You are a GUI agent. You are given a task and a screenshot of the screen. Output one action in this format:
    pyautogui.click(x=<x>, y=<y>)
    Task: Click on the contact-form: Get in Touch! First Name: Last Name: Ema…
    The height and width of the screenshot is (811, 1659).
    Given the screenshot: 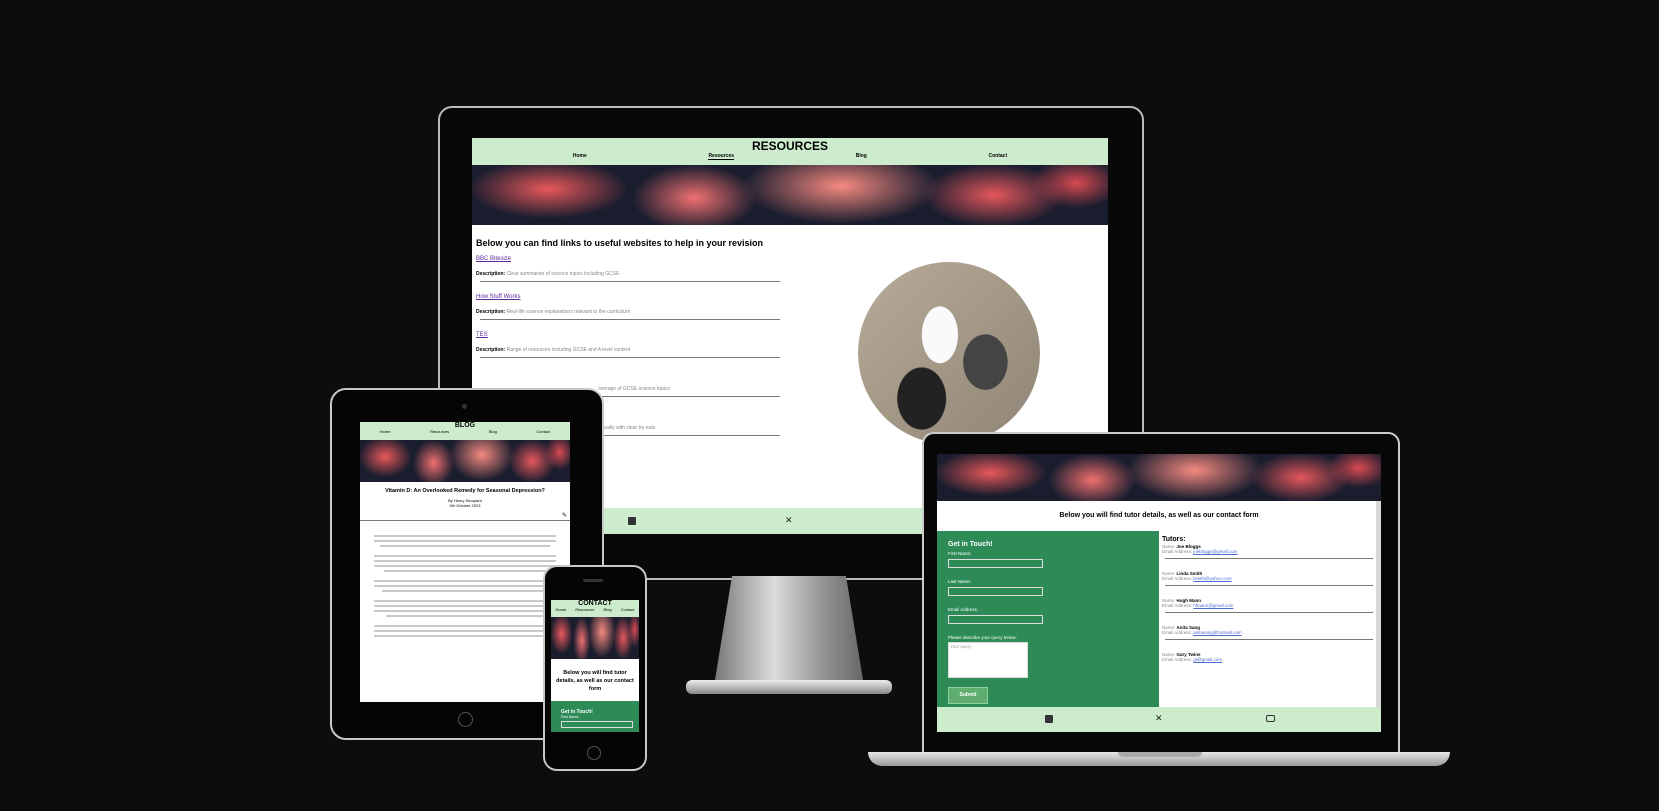 What is the action you would take?
    pyautogui.click(x=1048, y=619)
    